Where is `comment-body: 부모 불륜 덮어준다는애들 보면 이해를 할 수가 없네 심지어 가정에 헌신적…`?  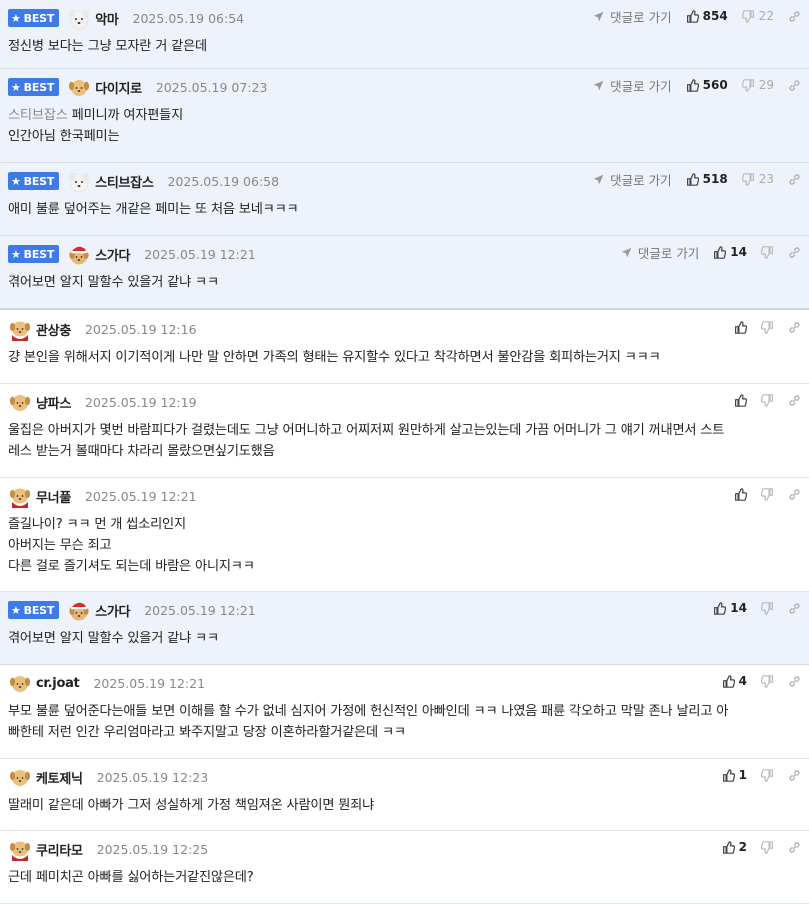 comment-body: 부모 불륜 덮어준다는애들 보면 이해를 할 수가 없네 심지어 가정에 헌신적… is located at coordinates (398, 722).